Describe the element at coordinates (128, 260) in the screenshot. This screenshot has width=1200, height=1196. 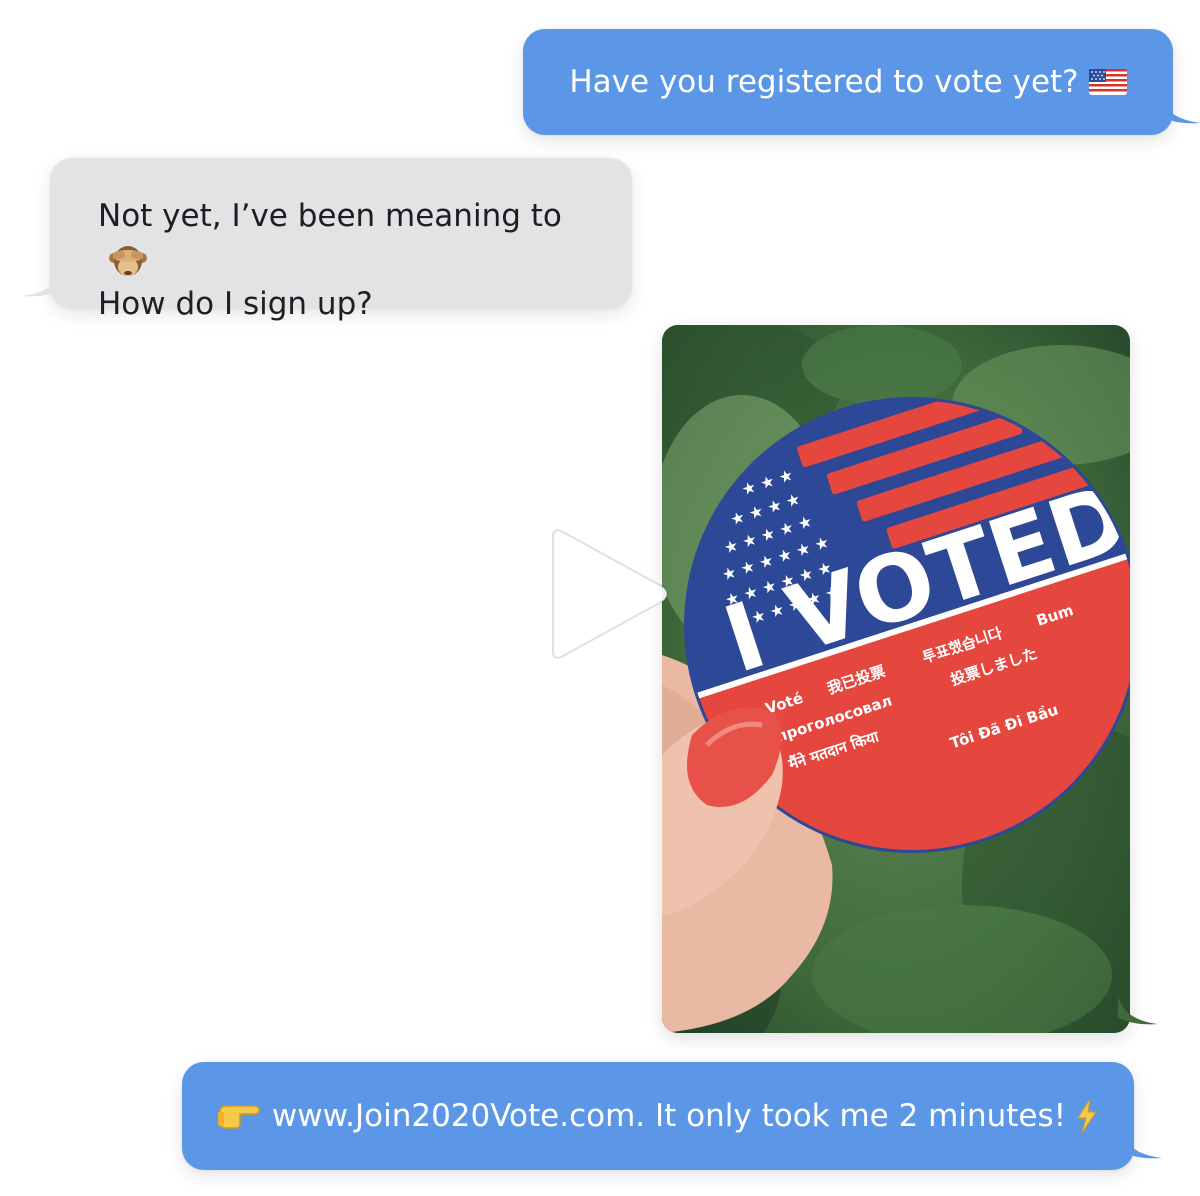
I see `see-no-evil-monkey-icon` at that location.